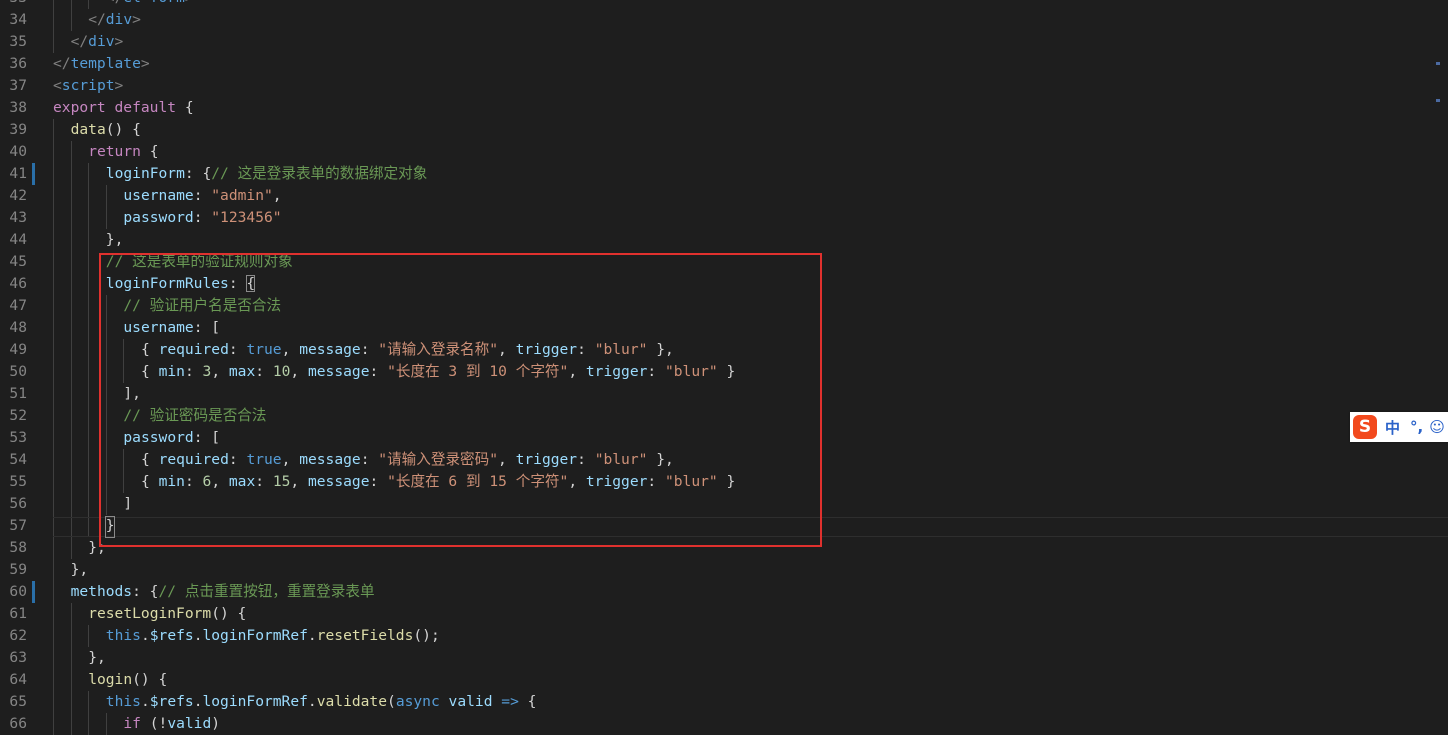  Describe the element at coordinates (724, 196) in the screenshot. I see `code-line: 42 username: "admin",` at that location.